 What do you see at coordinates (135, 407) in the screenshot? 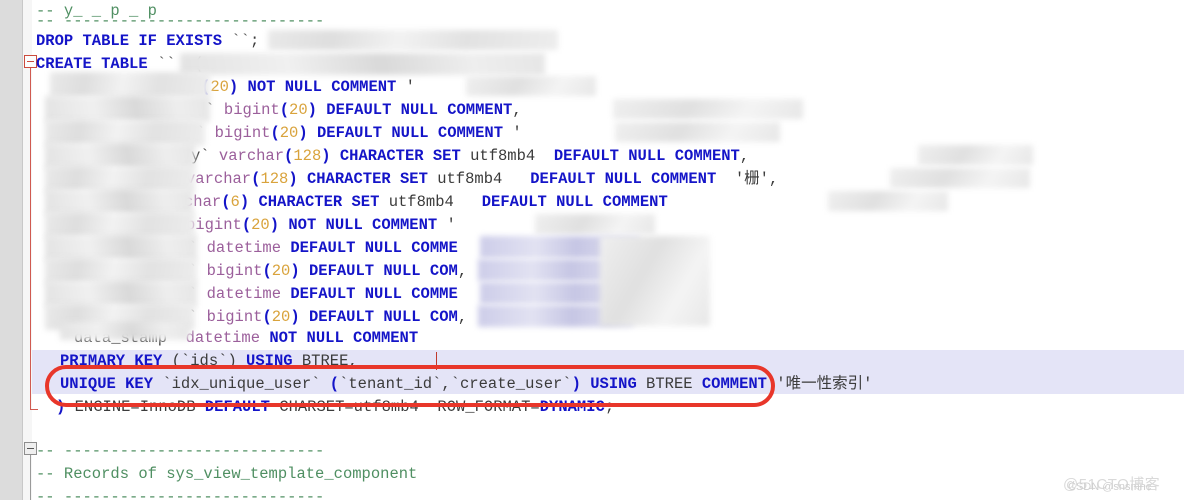
I see `code-token-plain: ENGINE=InnoDB` at bounding box center [135, 407].